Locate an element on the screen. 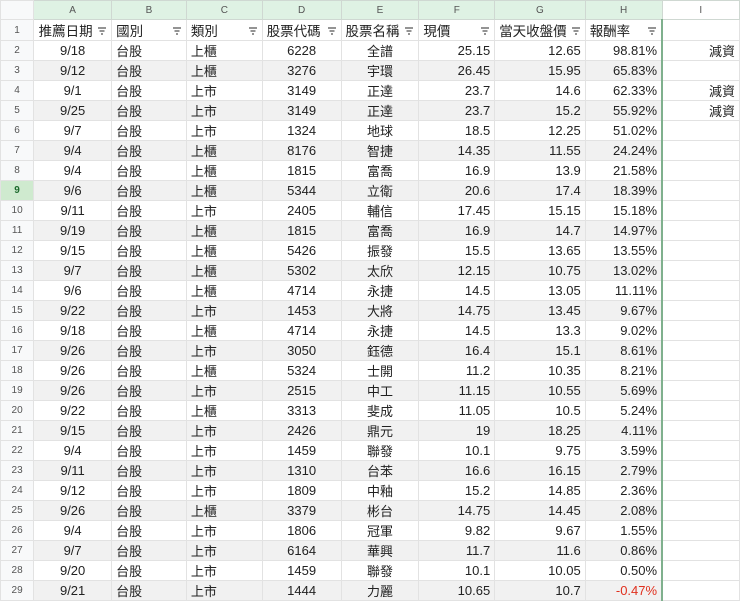 The width and height of the screenshot is (740, 601). cell-F: 11.05 is located at coordinates (457, 410).